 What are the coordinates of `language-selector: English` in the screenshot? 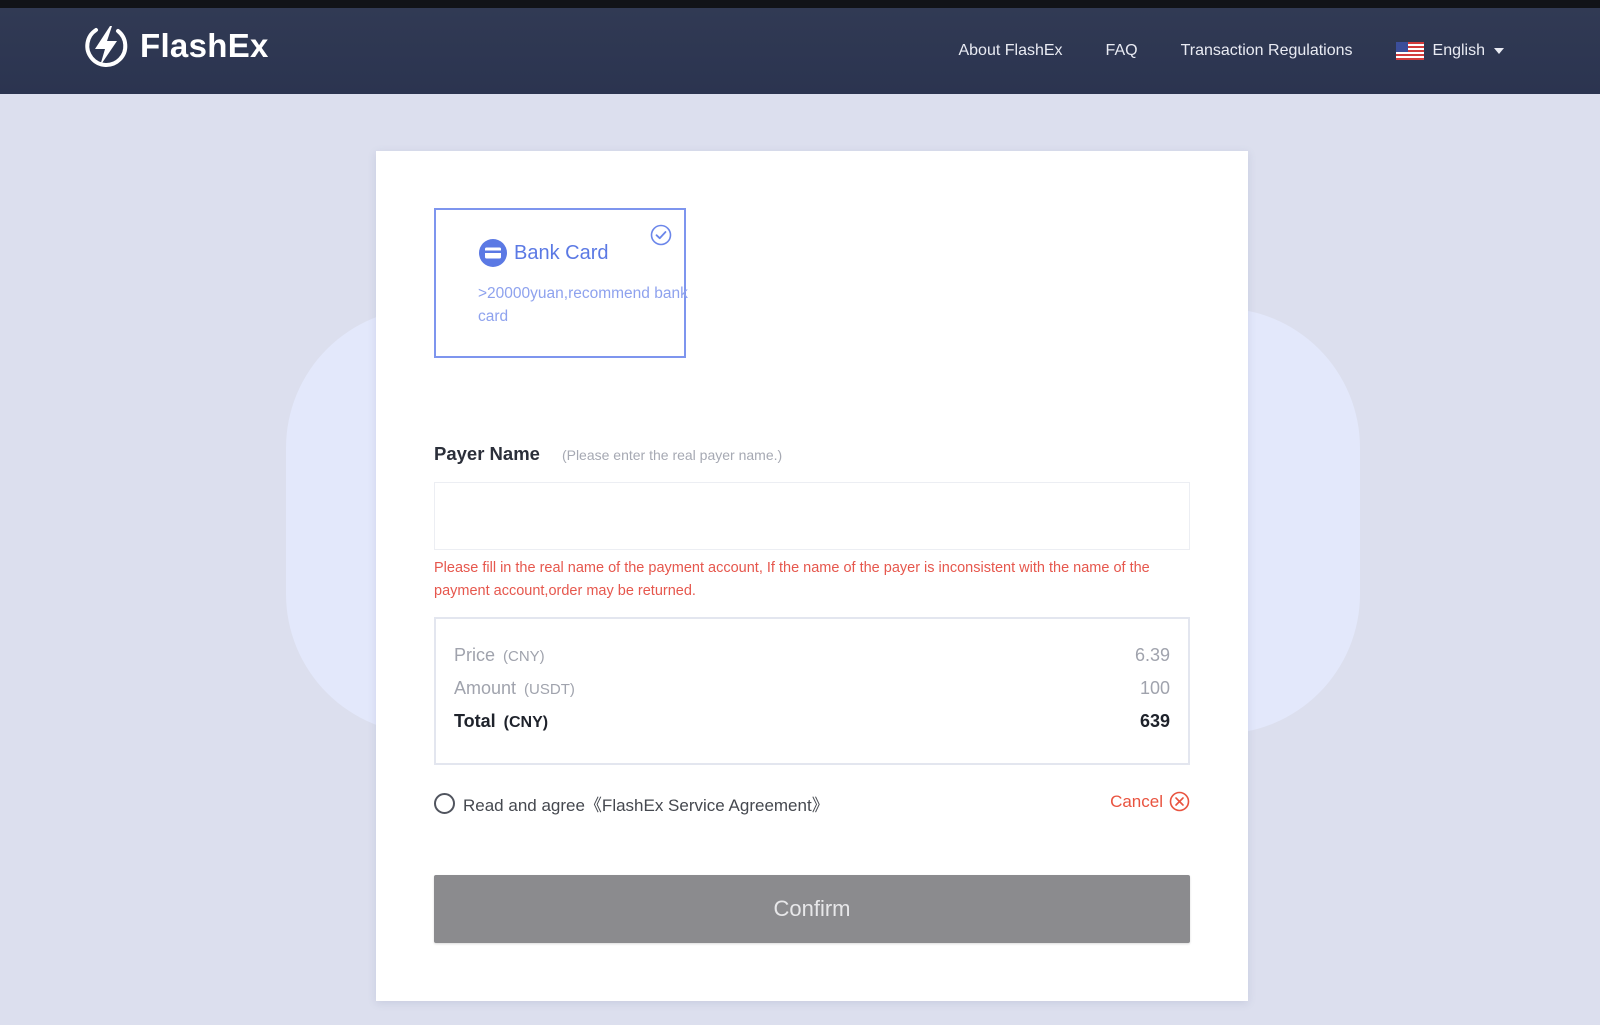 It's located at (1449, 51).